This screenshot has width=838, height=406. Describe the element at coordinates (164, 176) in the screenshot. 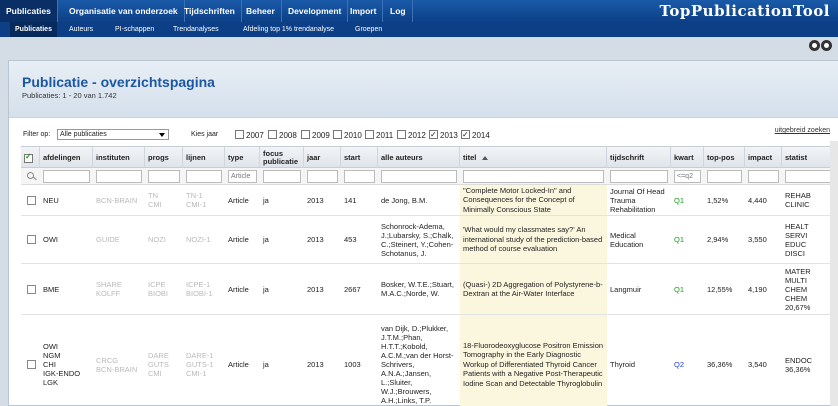

I see `filter-input-progs` at that location.